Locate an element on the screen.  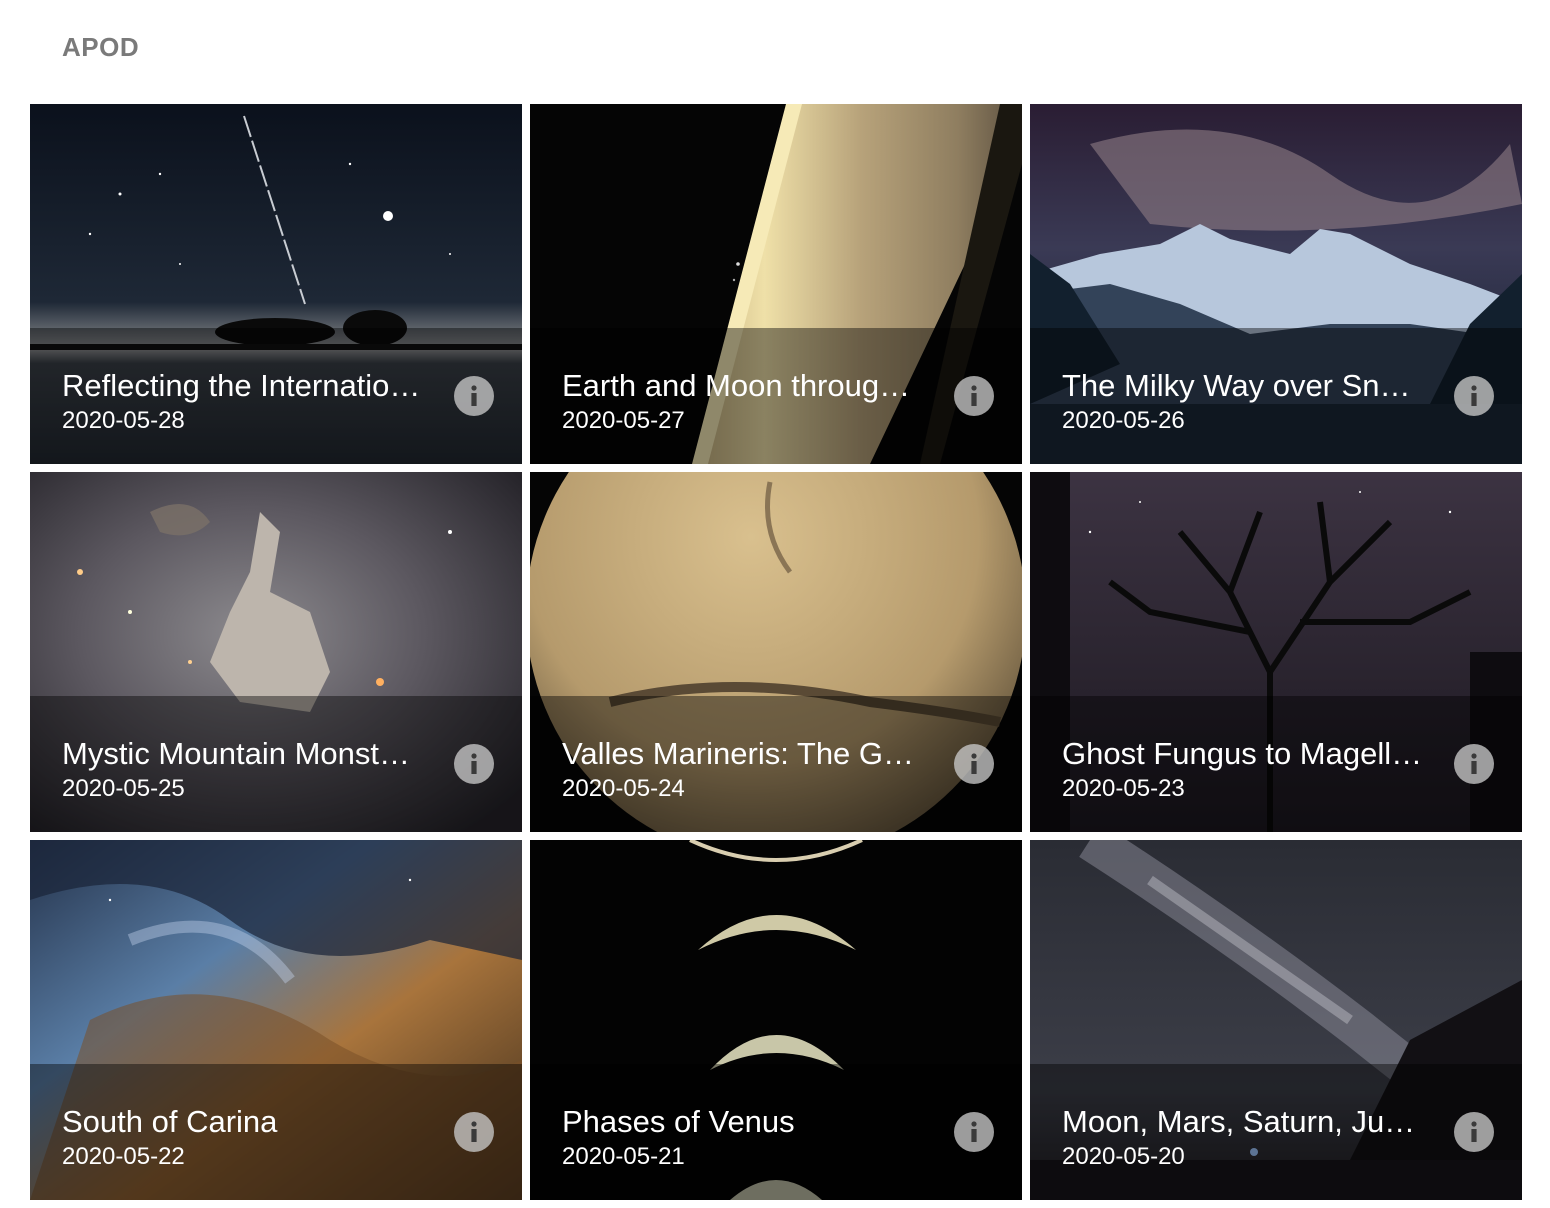
tile-title: Phases of Venus is located at coordinates (678, 1121).